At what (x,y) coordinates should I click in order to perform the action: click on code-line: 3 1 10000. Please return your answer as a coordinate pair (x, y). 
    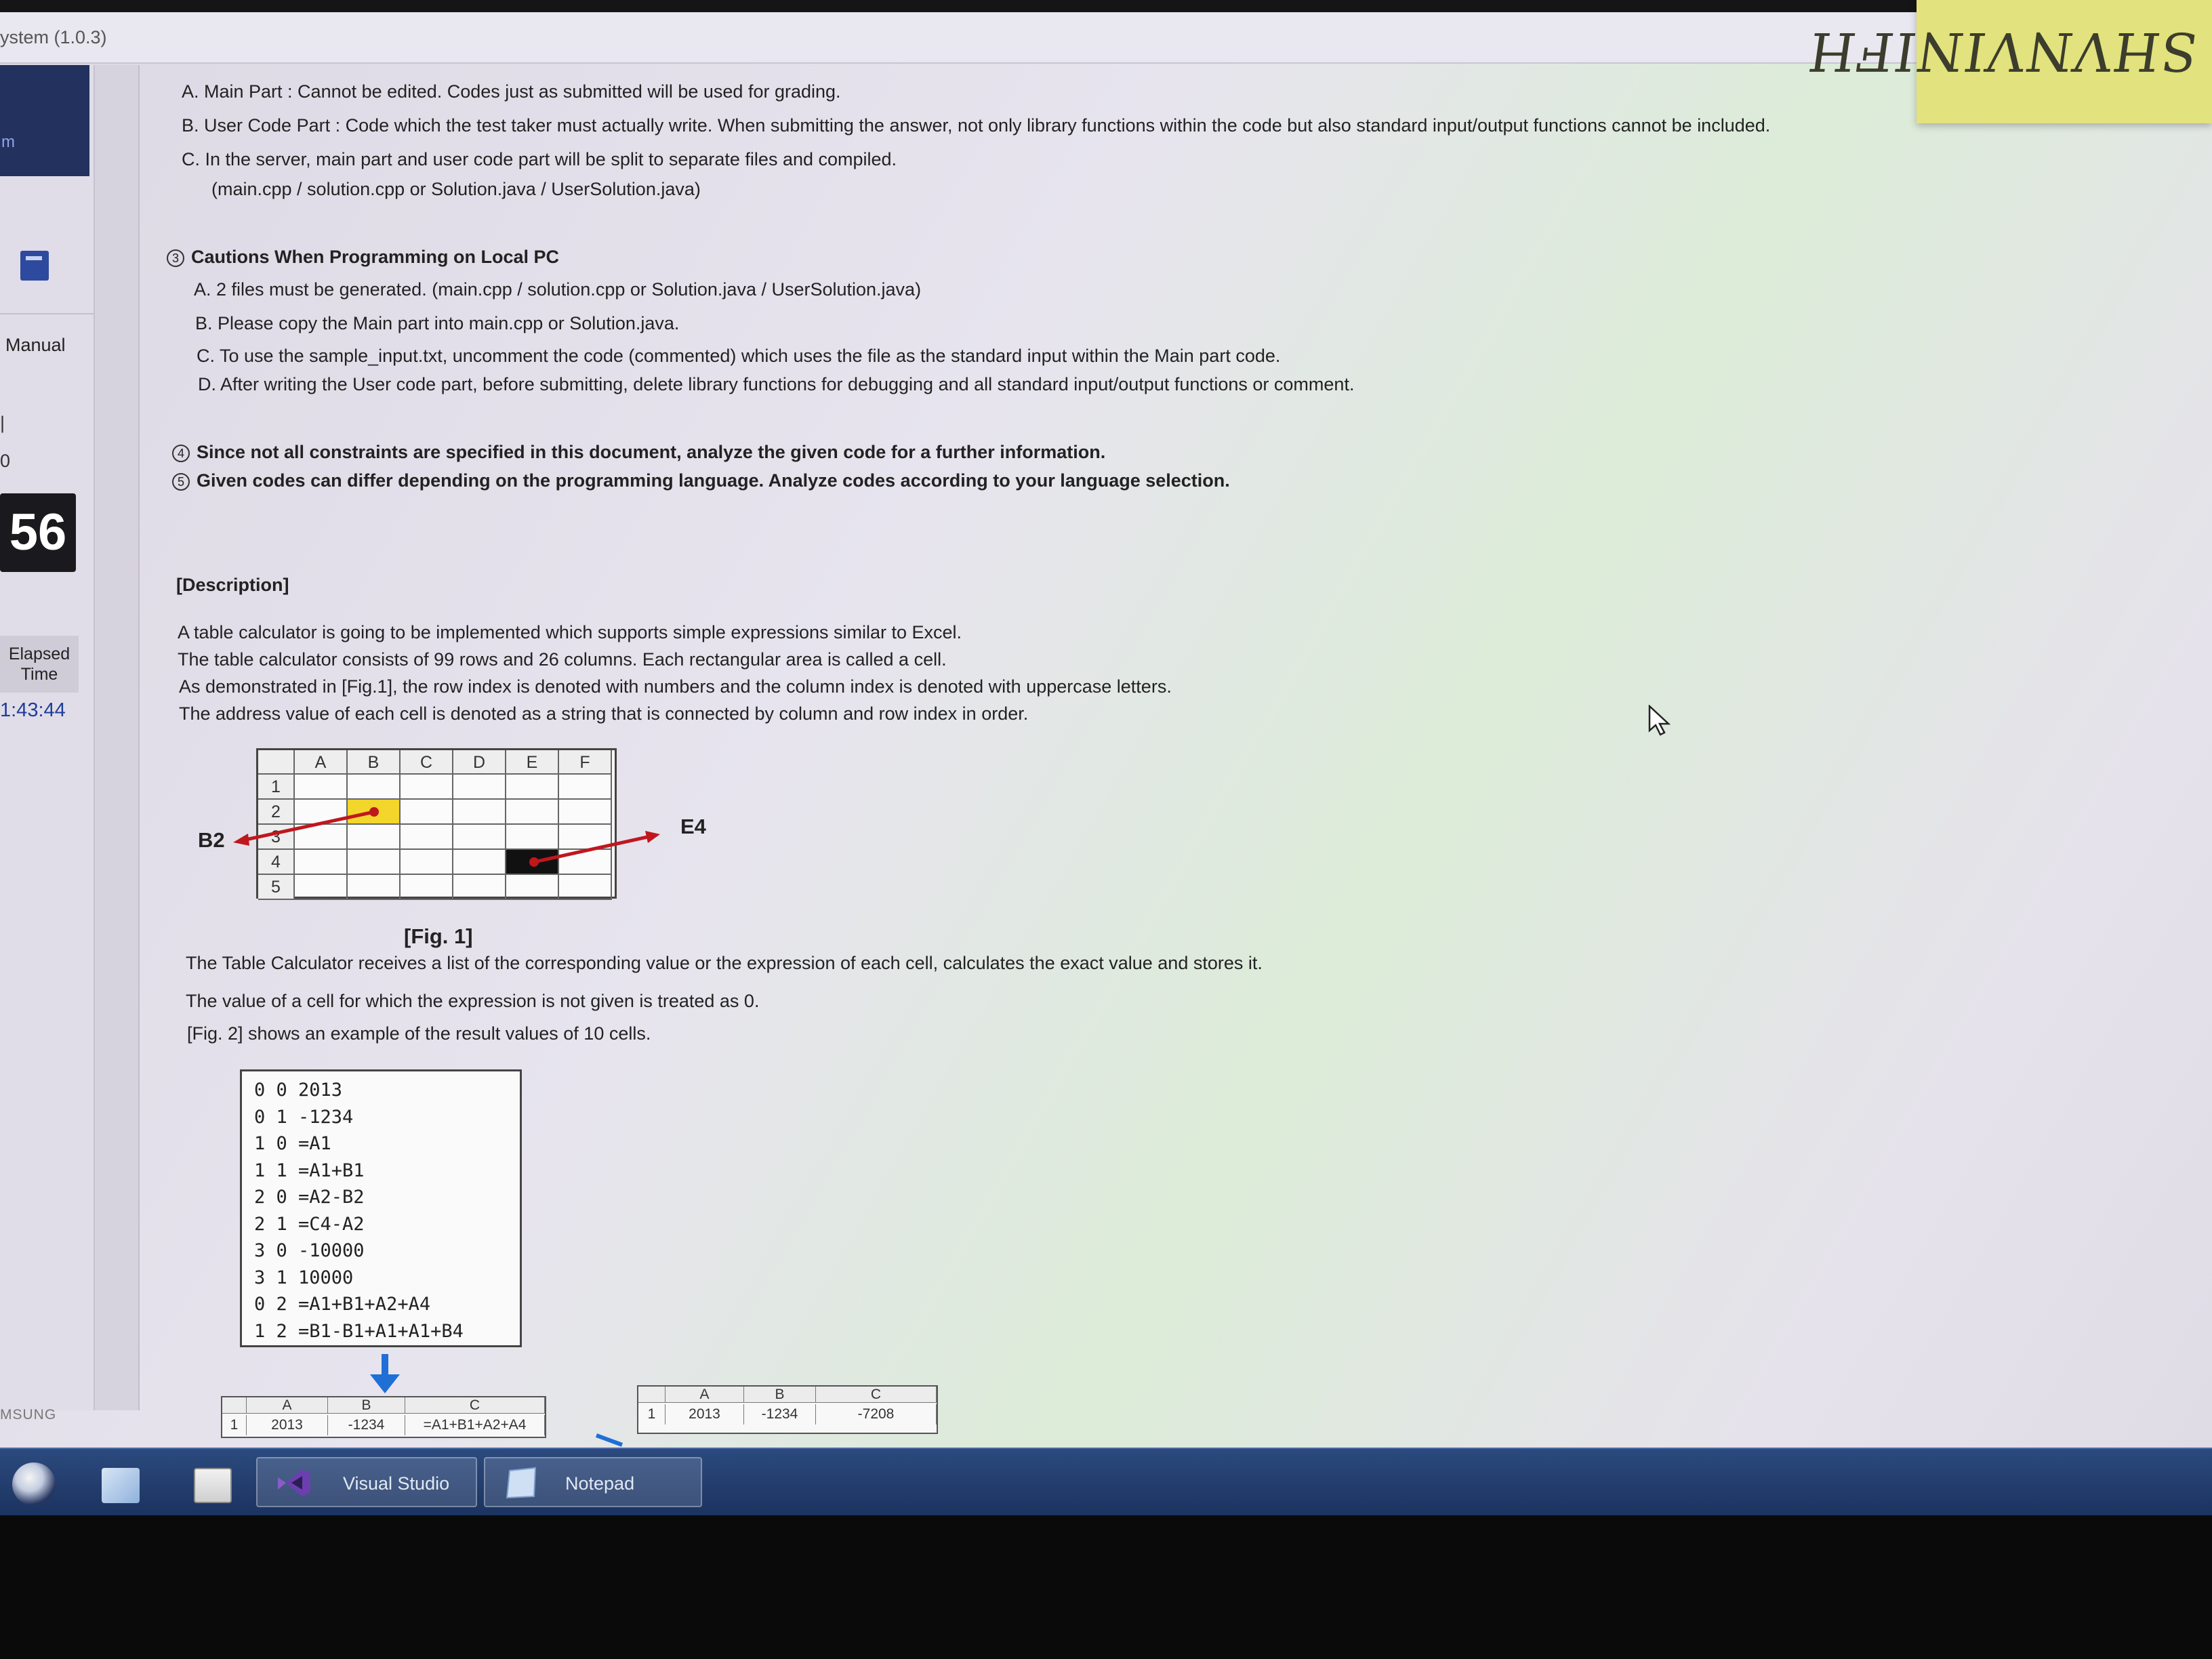
    Looking at the image, I should click on (304, 1277).